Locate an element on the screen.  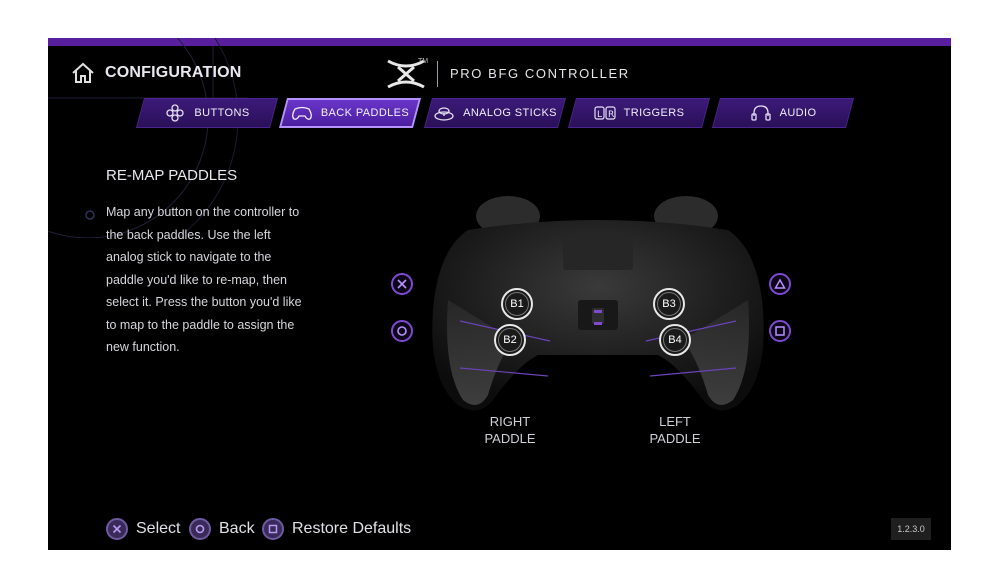
restore-defaults-action: Restore Defaults is located at coordinates (336, 529).